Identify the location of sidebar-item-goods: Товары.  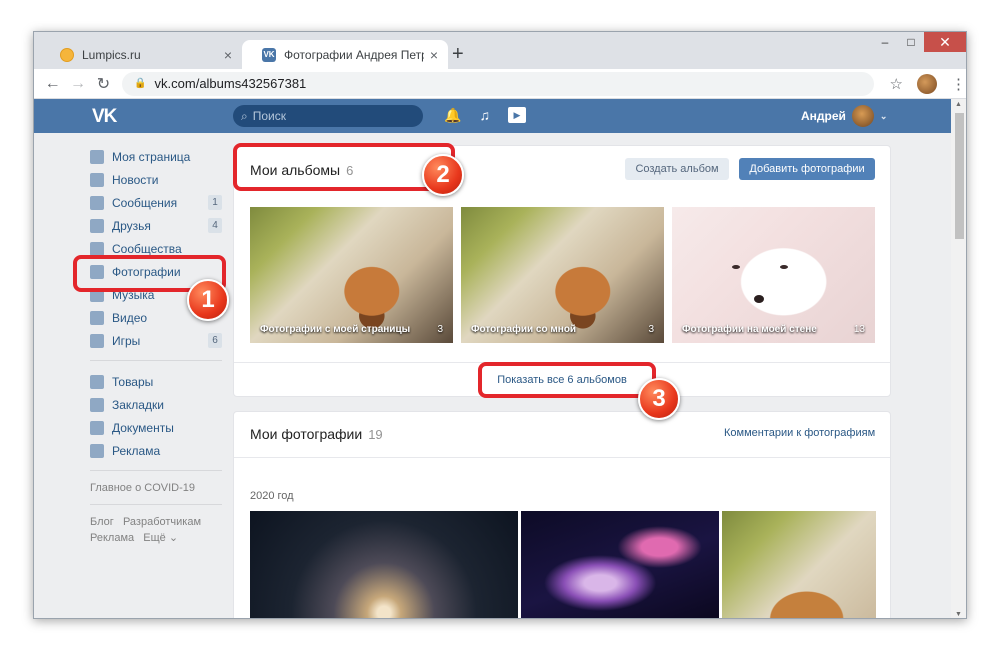
(156, 381).